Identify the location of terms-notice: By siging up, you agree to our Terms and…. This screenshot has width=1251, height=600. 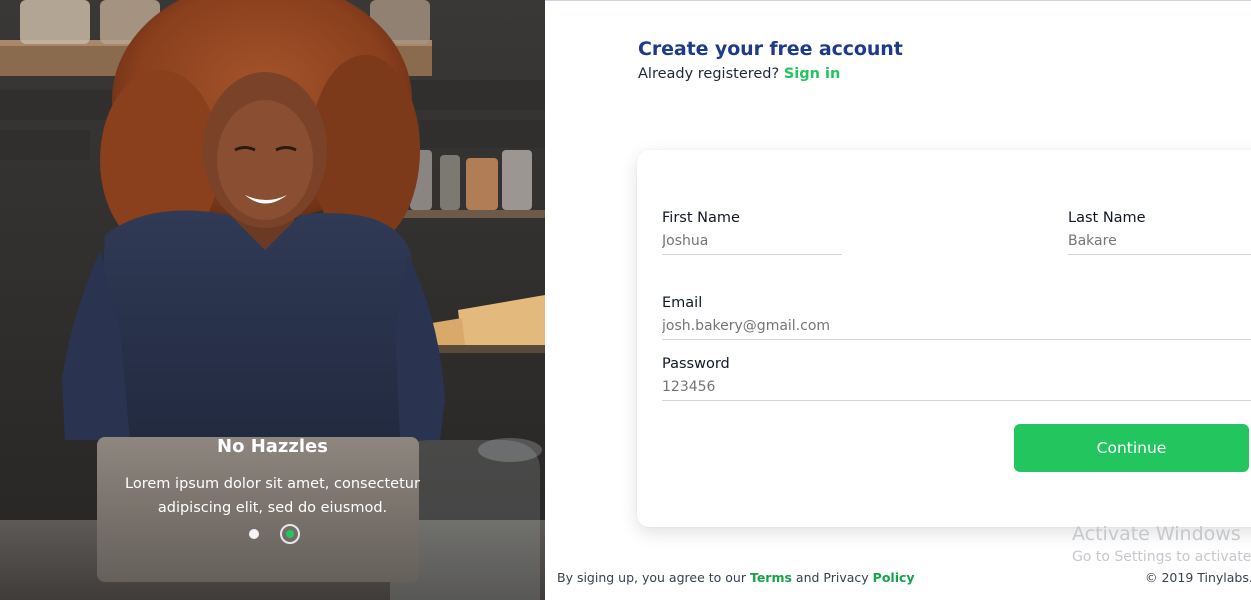
(736, 578).